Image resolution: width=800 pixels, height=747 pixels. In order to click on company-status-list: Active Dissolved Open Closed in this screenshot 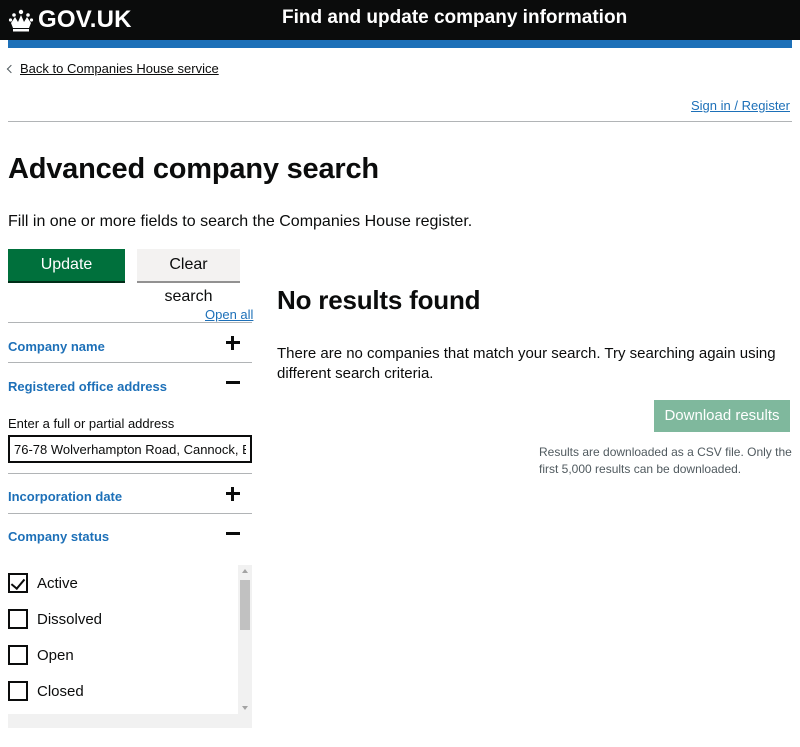, I will do `click(130, 646)`.